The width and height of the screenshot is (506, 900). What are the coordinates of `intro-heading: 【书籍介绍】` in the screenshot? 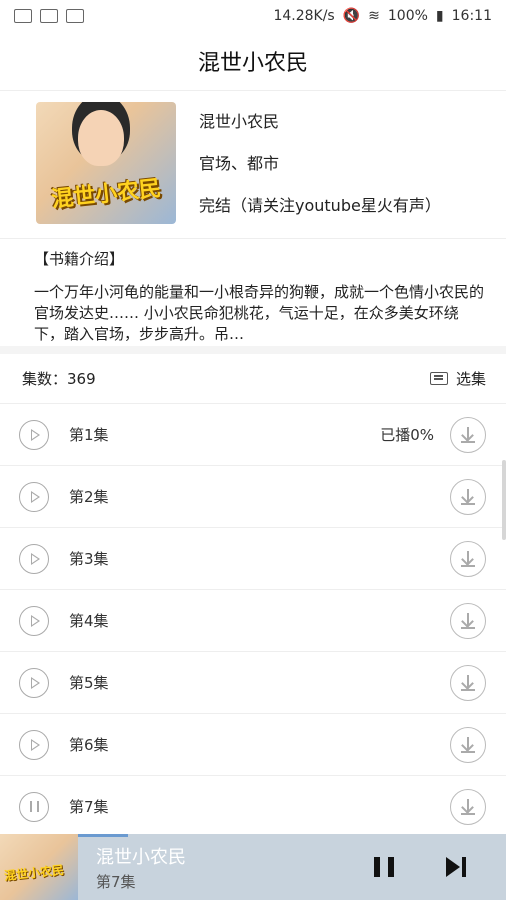 It's located at (79, 259).